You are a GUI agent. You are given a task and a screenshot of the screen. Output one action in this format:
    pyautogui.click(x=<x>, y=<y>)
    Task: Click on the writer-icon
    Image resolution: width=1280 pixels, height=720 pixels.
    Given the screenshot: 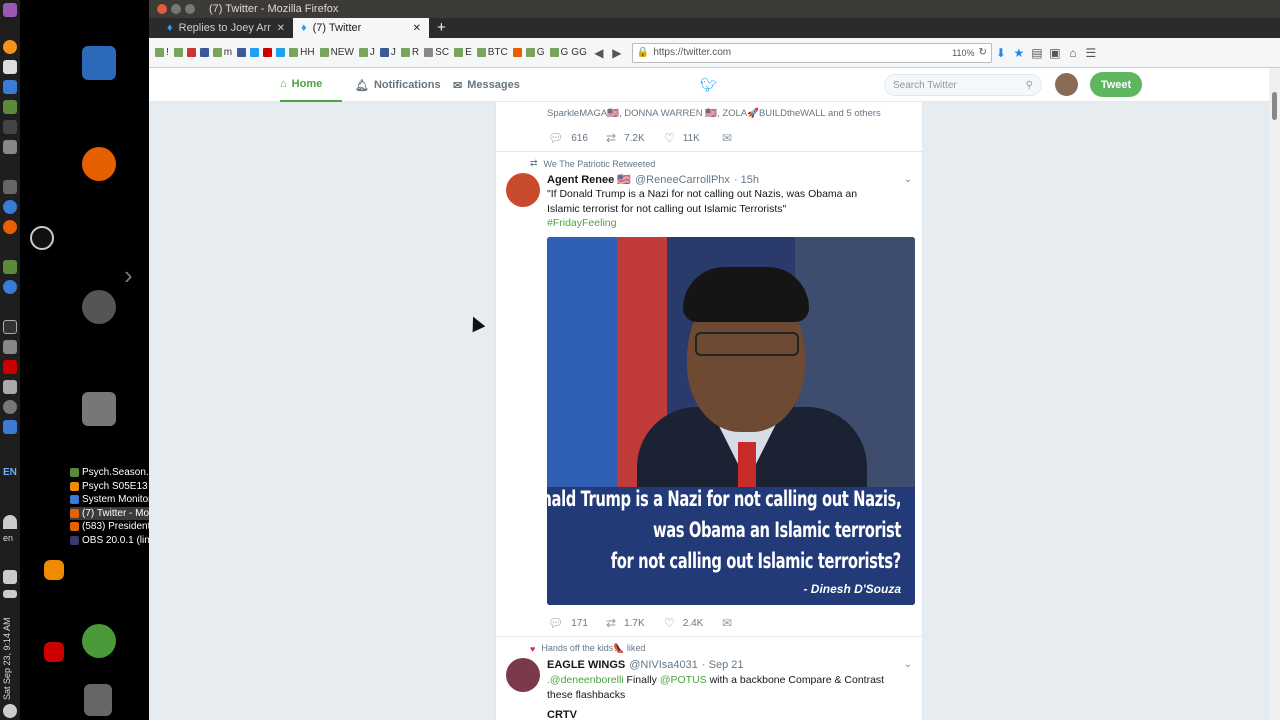 What is the action you would take?
    pyautogui.click(x=99, y=63)
    